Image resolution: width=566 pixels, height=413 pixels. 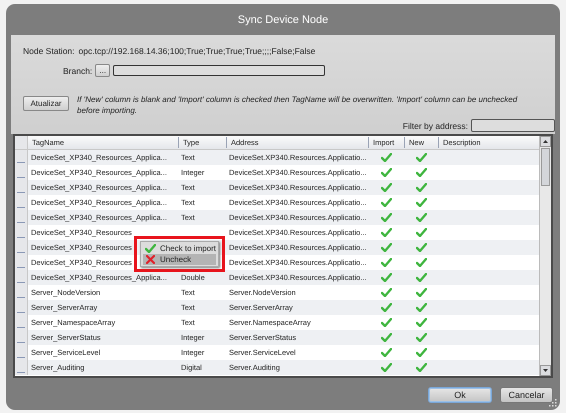 What do you see at coordinates (545, 167) in the screenshot?
I see `scrollbar-thumb` at bounding box center [545, 167].